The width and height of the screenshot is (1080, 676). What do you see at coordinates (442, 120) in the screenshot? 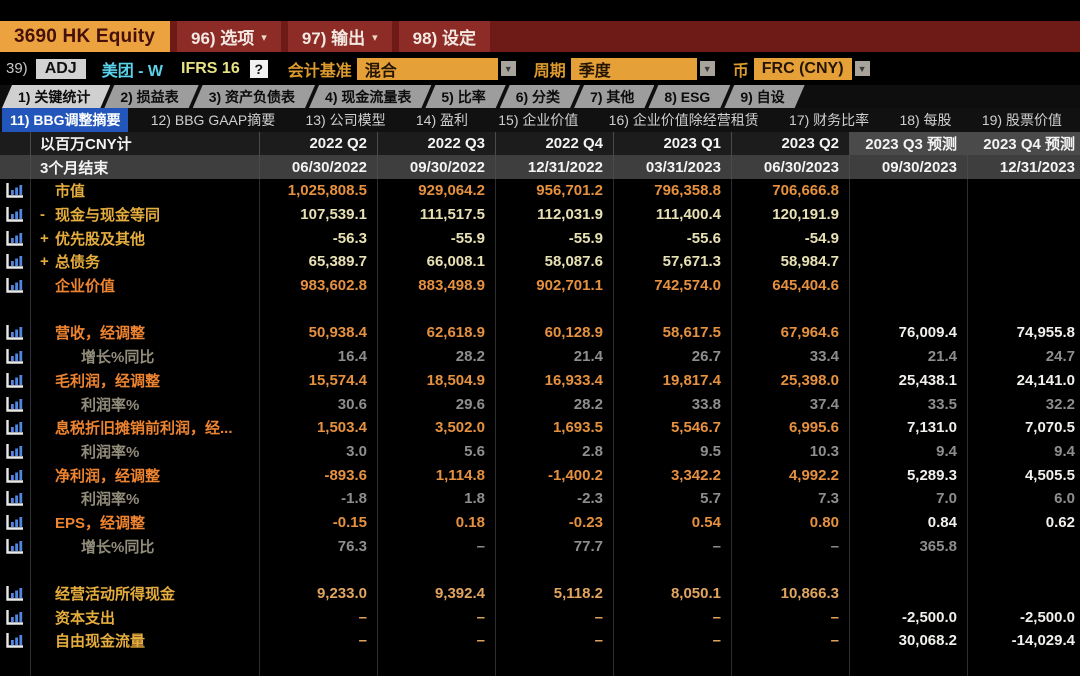
I see `tab-secondary-14: 14) 盈利` at bounding box center [442, 120].